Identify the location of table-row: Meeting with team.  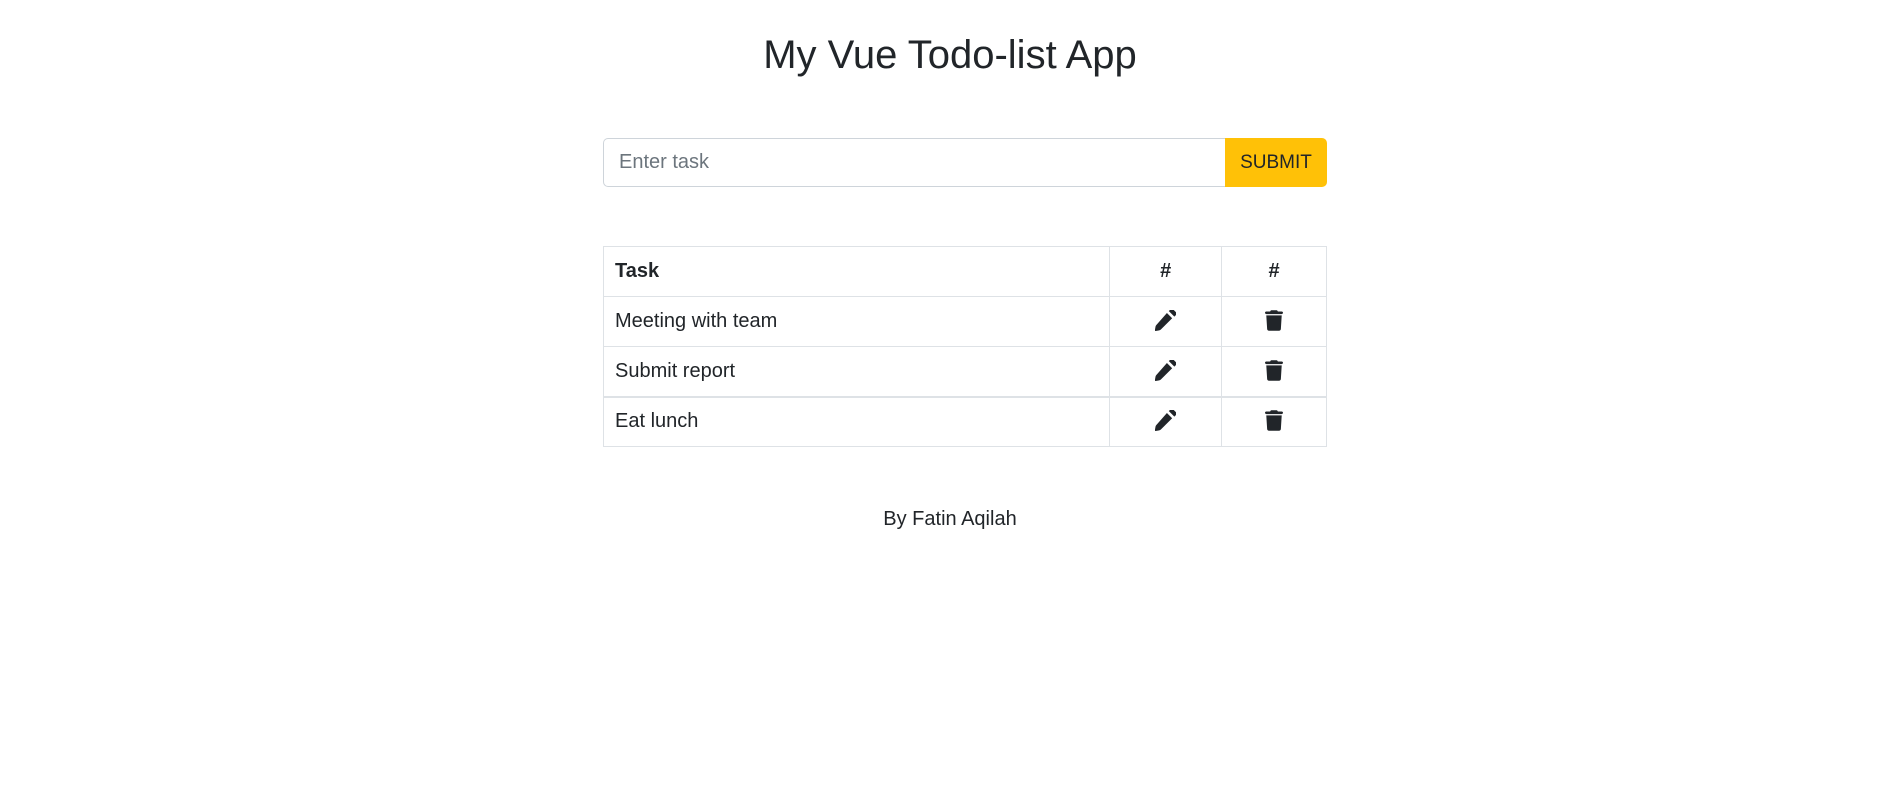
(964, 321).